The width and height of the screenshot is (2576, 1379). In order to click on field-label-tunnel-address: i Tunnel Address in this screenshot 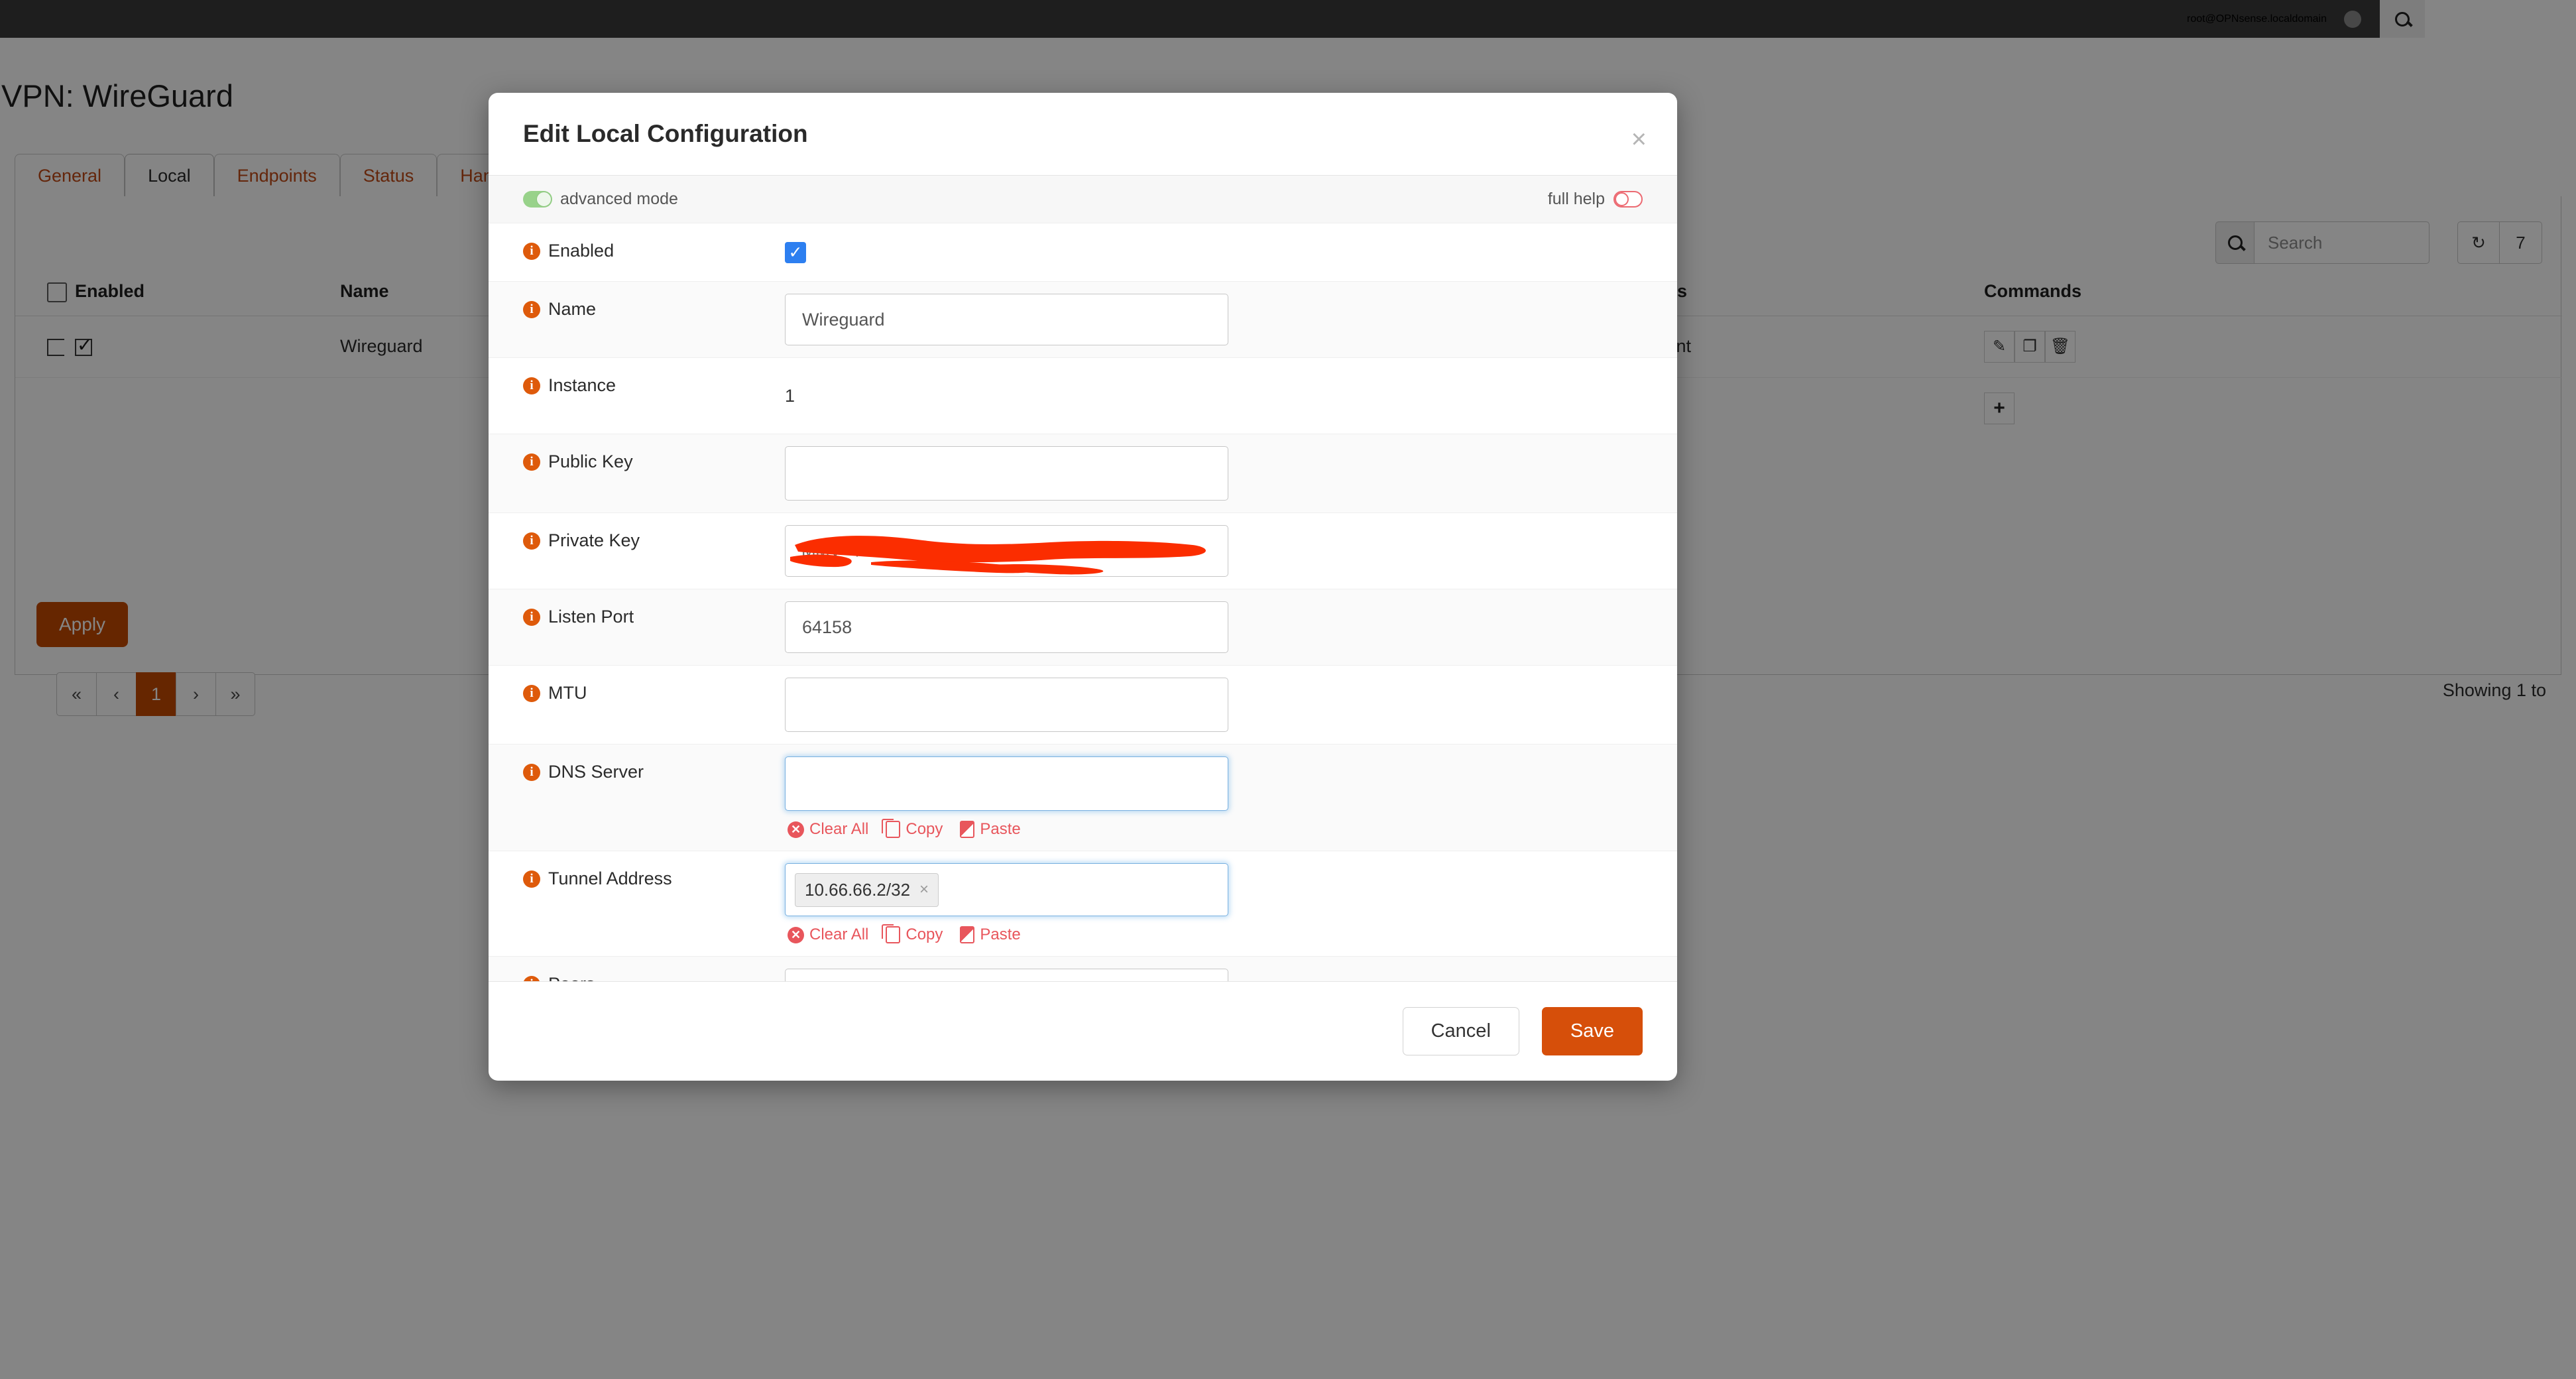, I will do `click(654, 878)`.